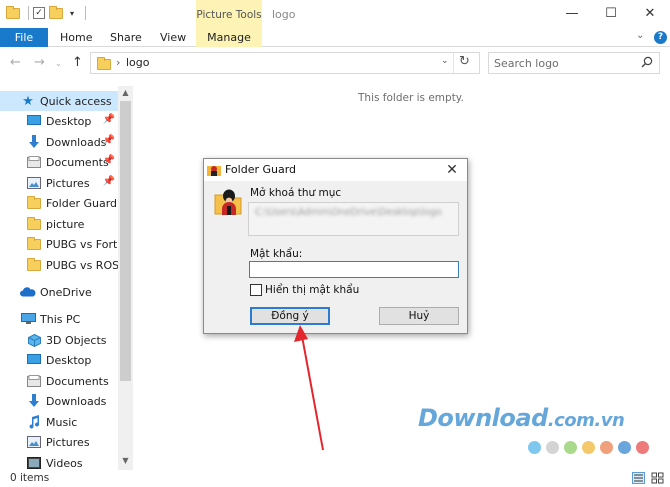 The image size is (670, 487). What do you see at coordinates (34, 463) in the screenshot?
I see `videos-icon` at bounding box center [34, 463].